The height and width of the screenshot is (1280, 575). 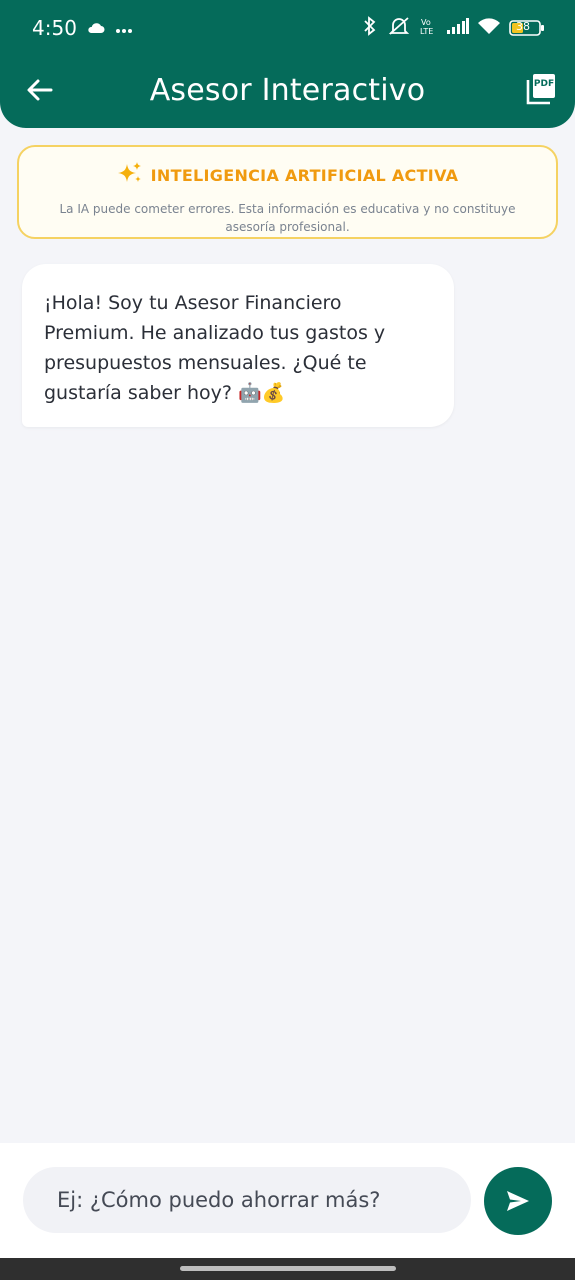 I want to click on volte-icon: Vo LTE, so click(x=429, y=28).